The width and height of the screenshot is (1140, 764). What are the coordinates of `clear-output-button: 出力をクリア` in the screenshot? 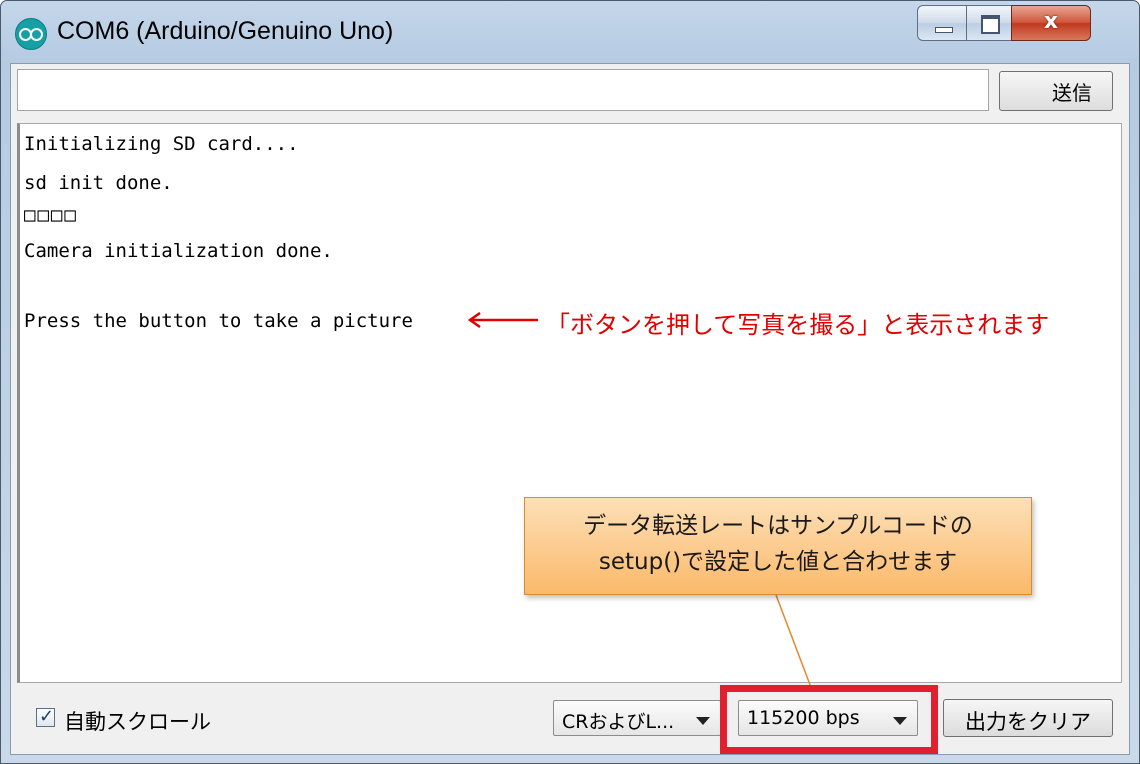 It's located at (1028, 718).